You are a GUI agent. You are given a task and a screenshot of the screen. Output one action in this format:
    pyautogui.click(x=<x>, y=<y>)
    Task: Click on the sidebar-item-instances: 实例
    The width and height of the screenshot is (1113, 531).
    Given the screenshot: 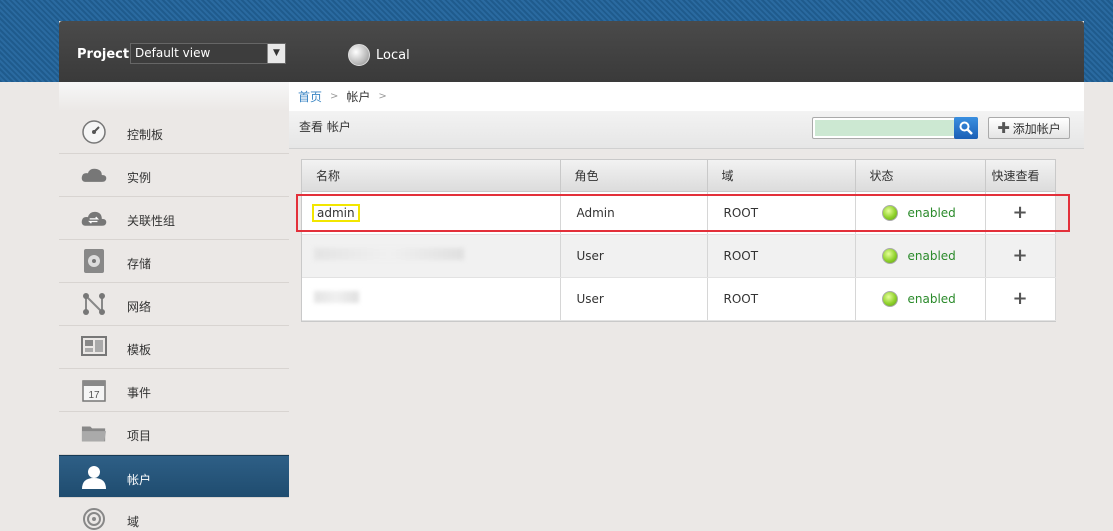 What is the action you would take?
    pyautogui.click(x=174, y=175)
    